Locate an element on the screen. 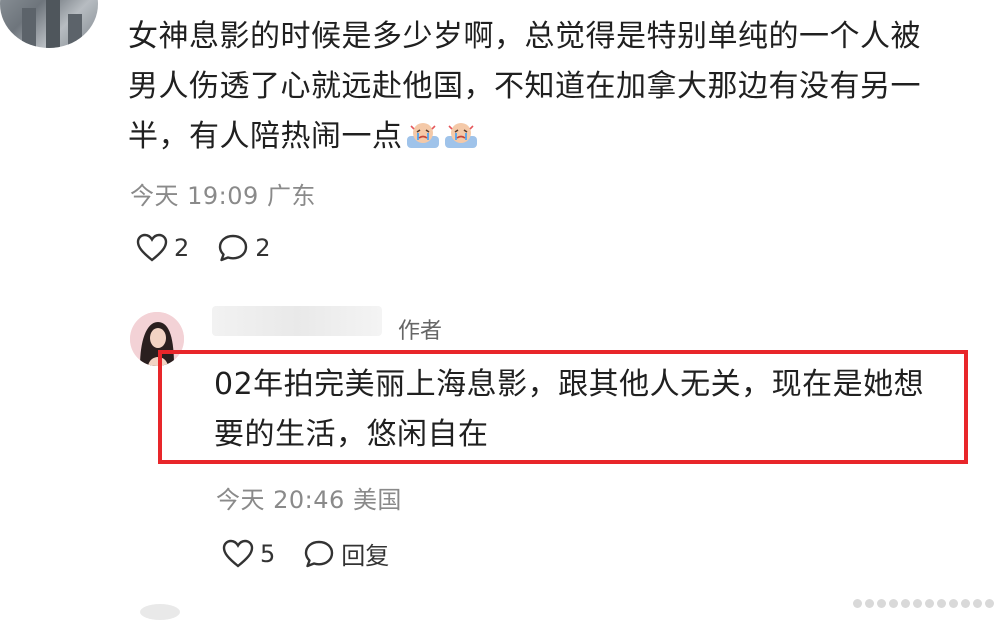  reply-like-button: 5 is located at coordinates (248, 554).